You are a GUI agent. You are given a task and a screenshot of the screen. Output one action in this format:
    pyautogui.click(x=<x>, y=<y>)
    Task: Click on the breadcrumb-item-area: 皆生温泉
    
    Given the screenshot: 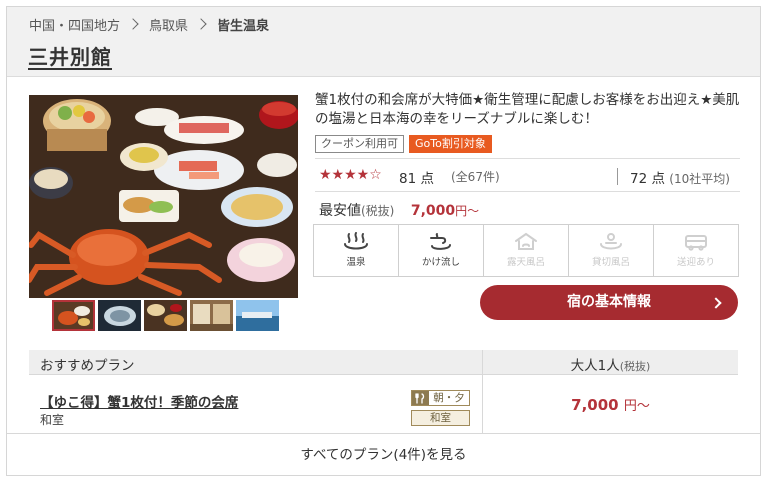 What is the action you would take?
    pyautogui.click(x=243, y=24)
    